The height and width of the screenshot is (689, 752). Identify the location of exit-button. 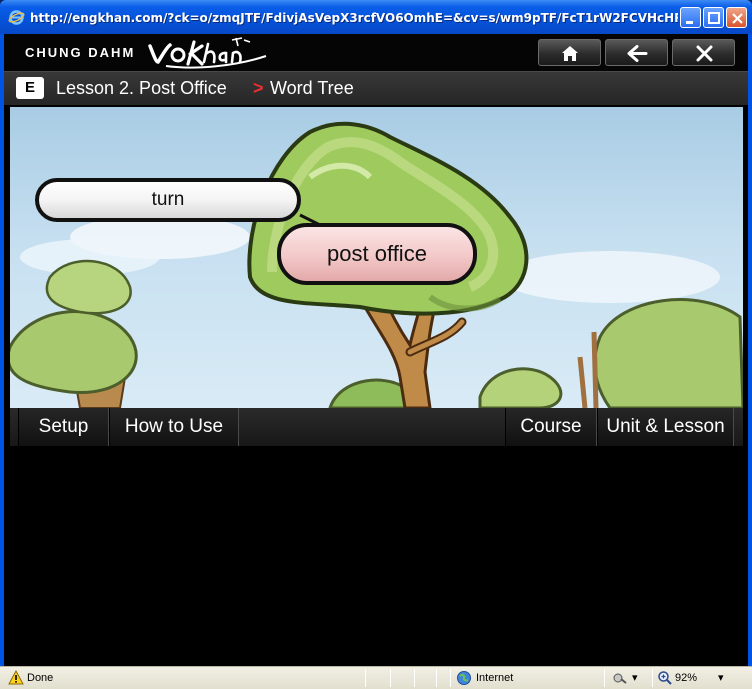
(703, 52).